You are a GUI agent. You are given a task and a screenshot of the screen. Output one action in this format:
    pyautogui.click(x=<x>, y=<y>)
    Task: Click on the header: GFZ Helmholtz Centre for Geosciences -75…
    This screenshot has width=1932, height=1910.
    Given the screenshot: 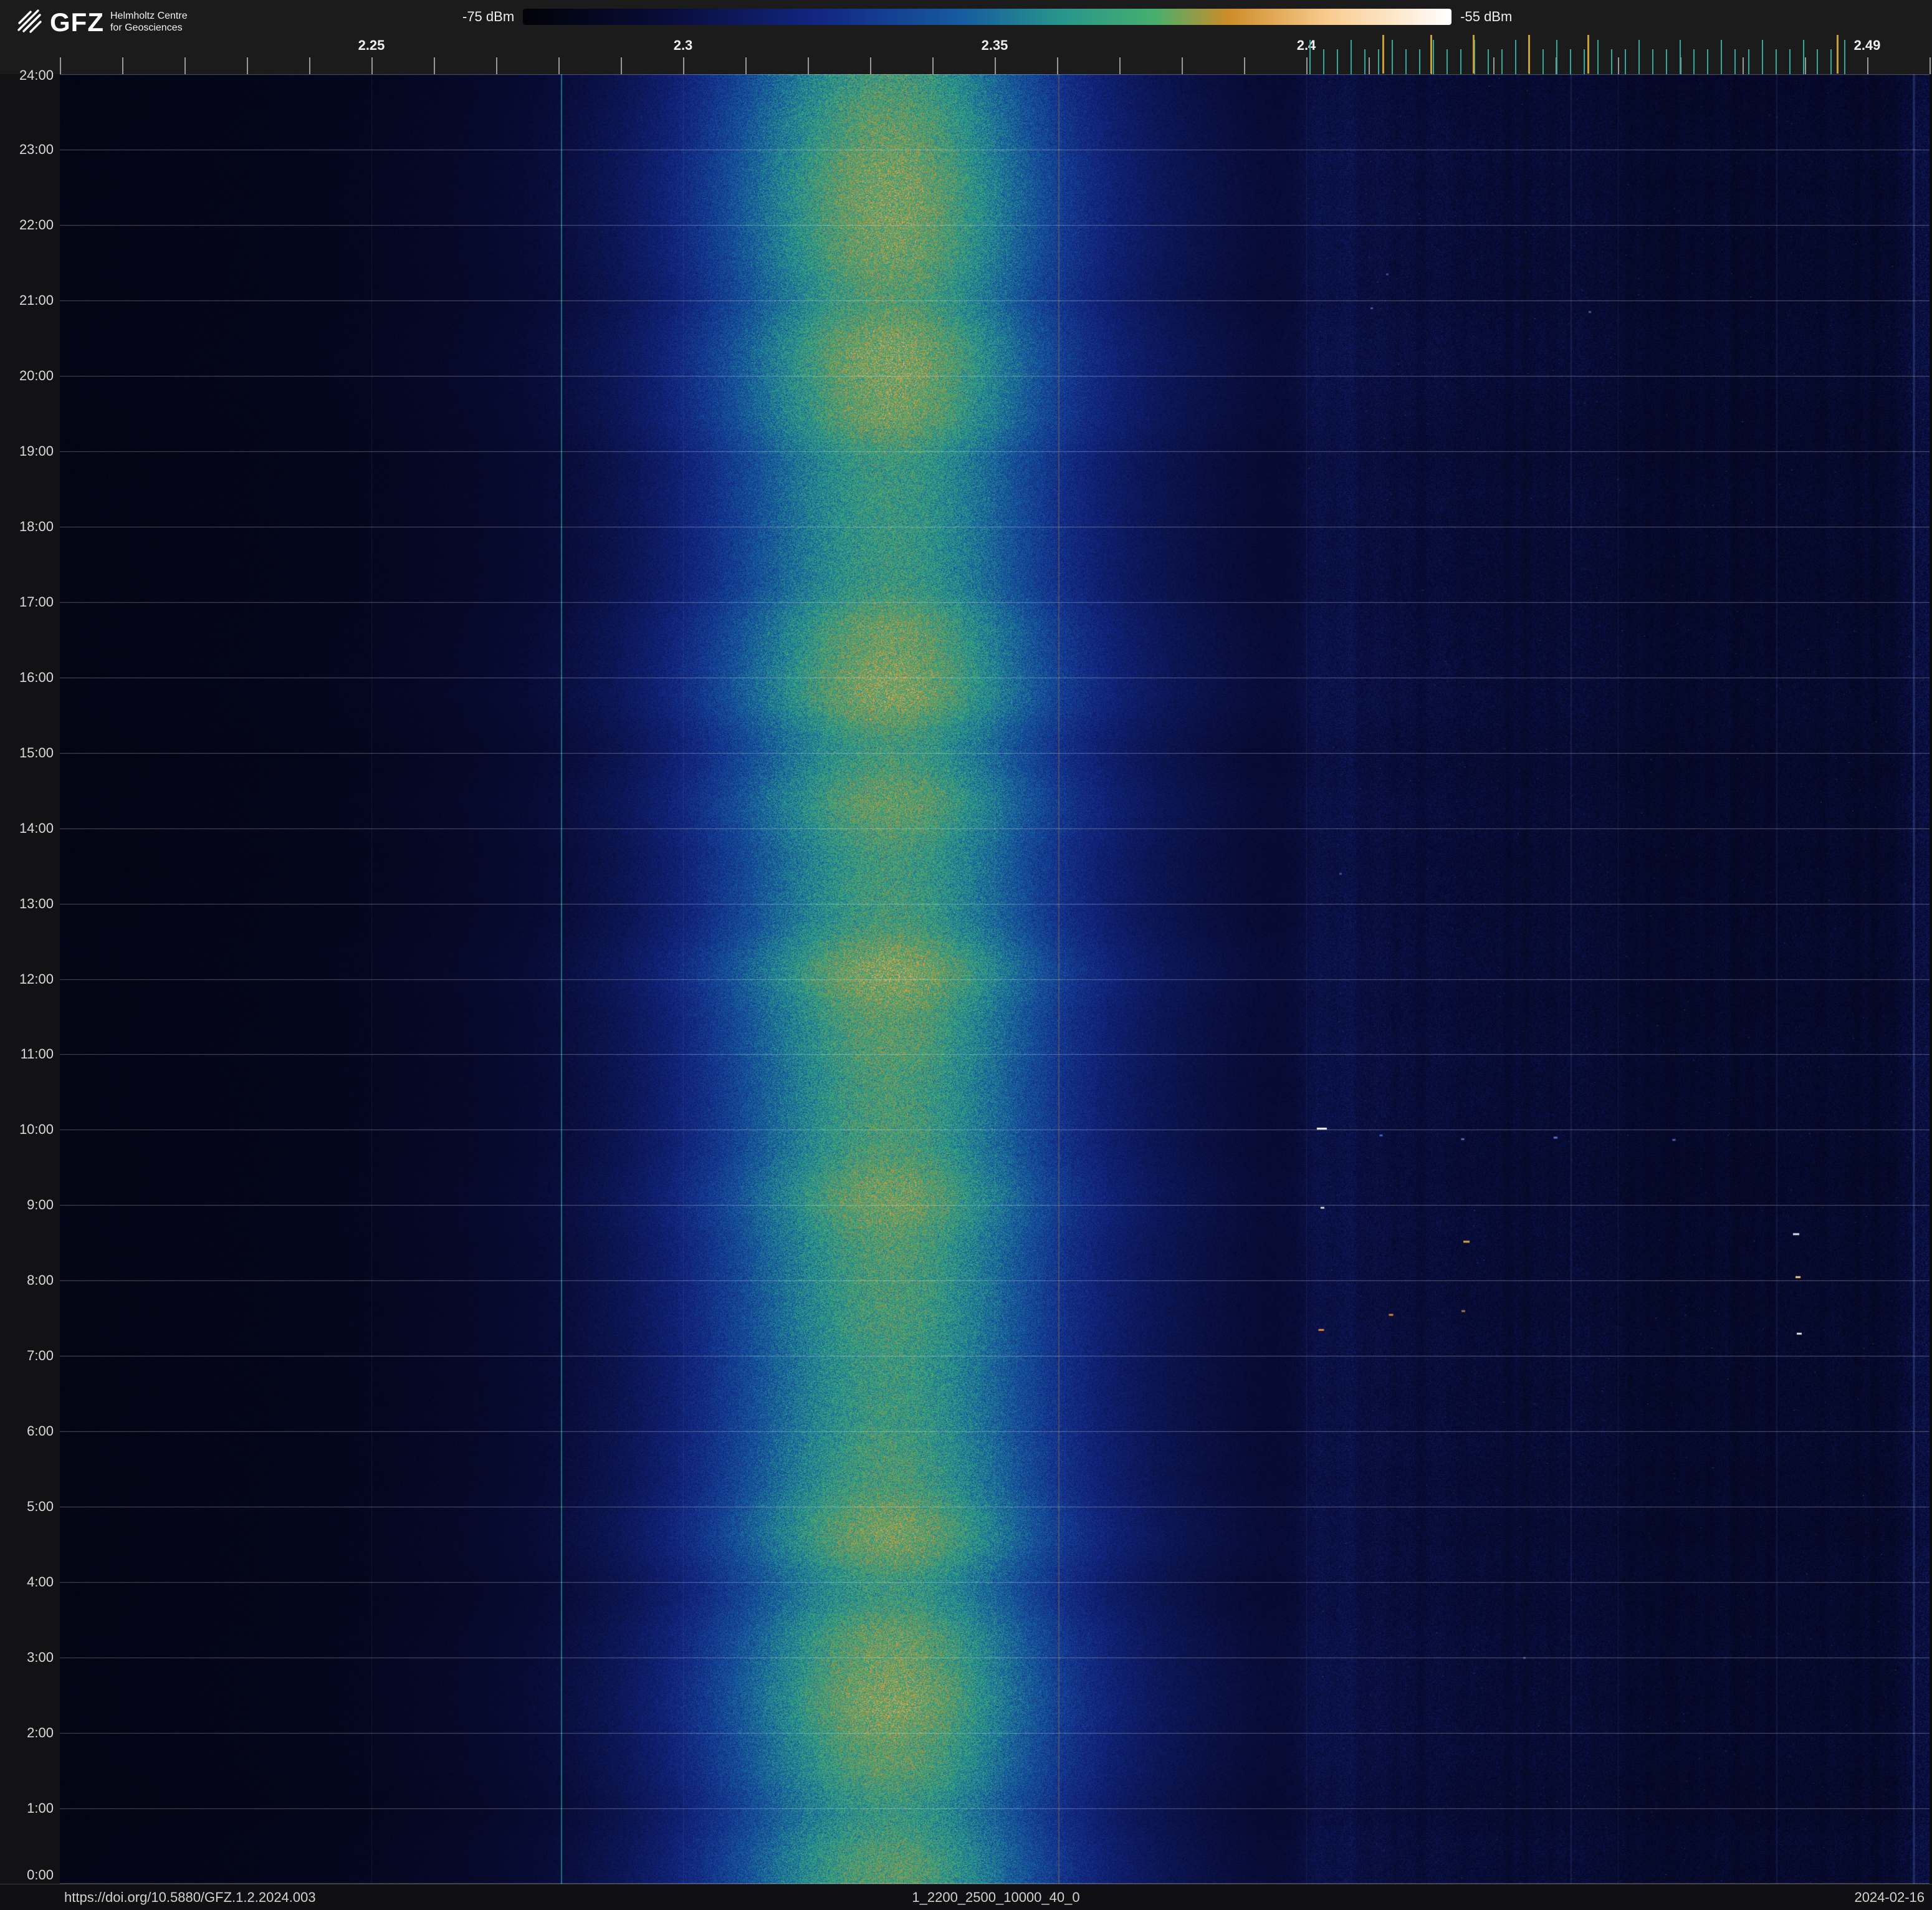 What is the action you would take?
    pyautogui.click(x=966, y=37)
    